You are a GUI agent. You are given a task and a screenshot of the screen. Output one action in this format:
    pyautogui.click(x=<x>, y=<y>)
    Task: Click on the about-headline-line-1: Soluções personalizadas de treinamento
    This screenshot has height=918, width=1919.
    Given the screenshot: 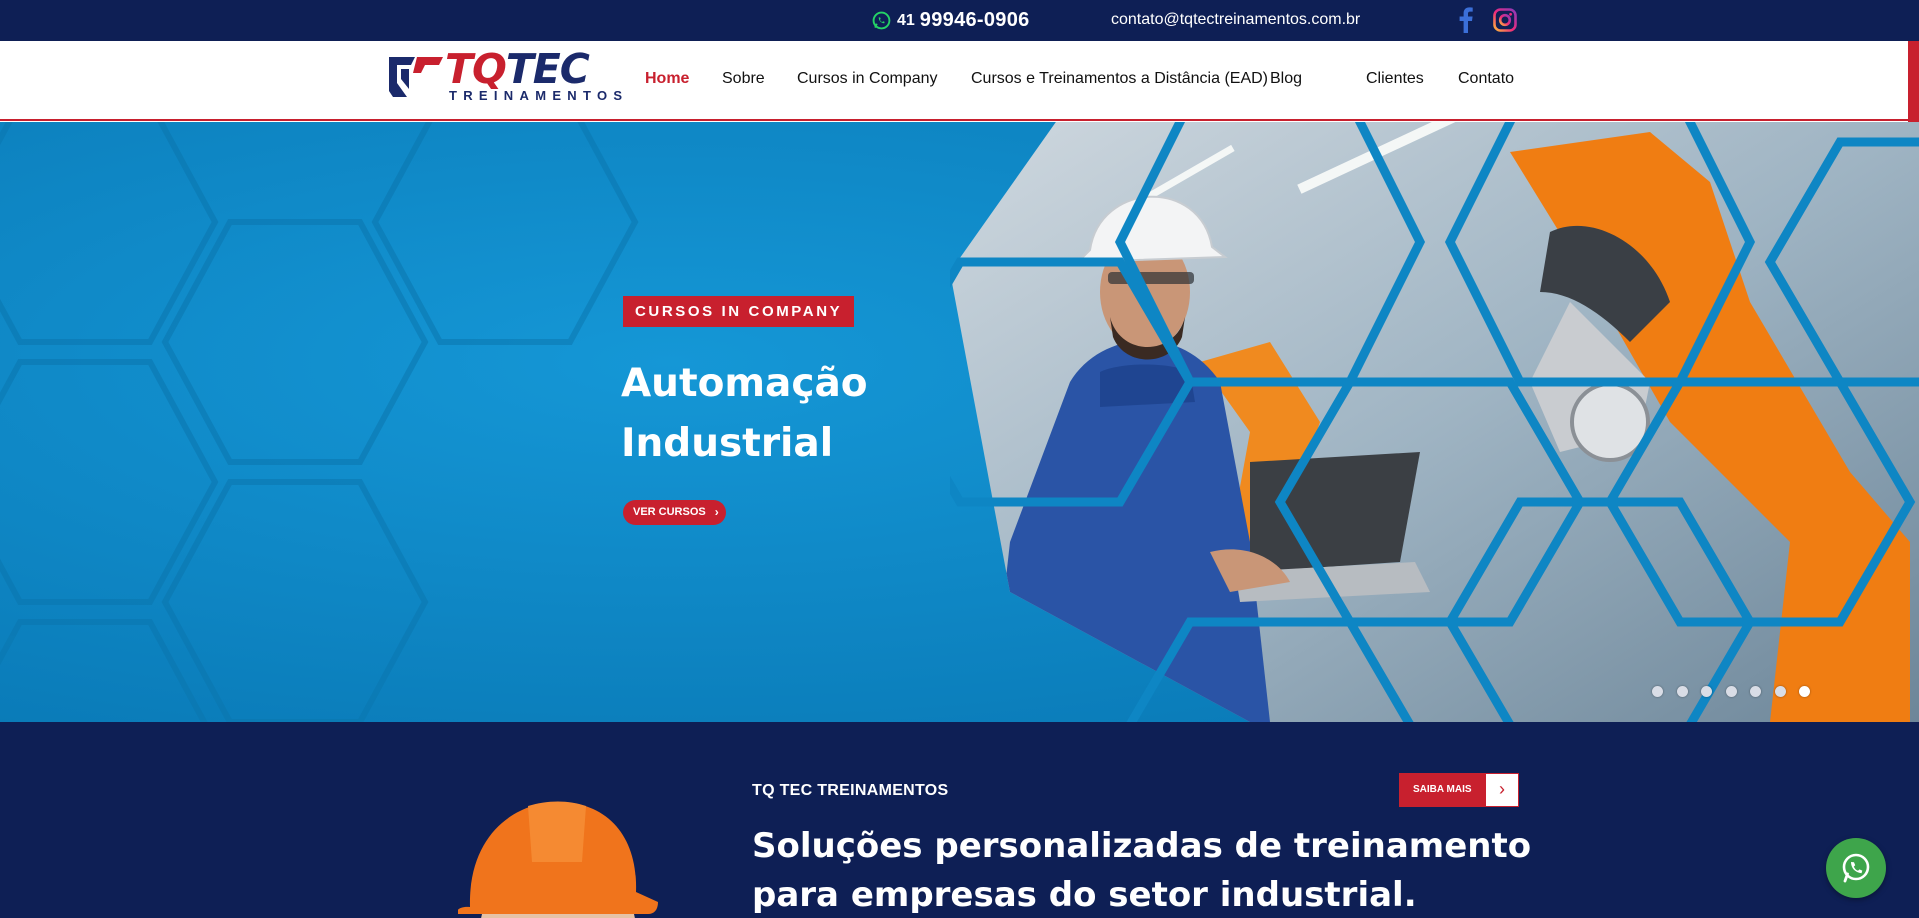 What is the action you would take?
    pyautogui.click(x=1142, y=846)
    